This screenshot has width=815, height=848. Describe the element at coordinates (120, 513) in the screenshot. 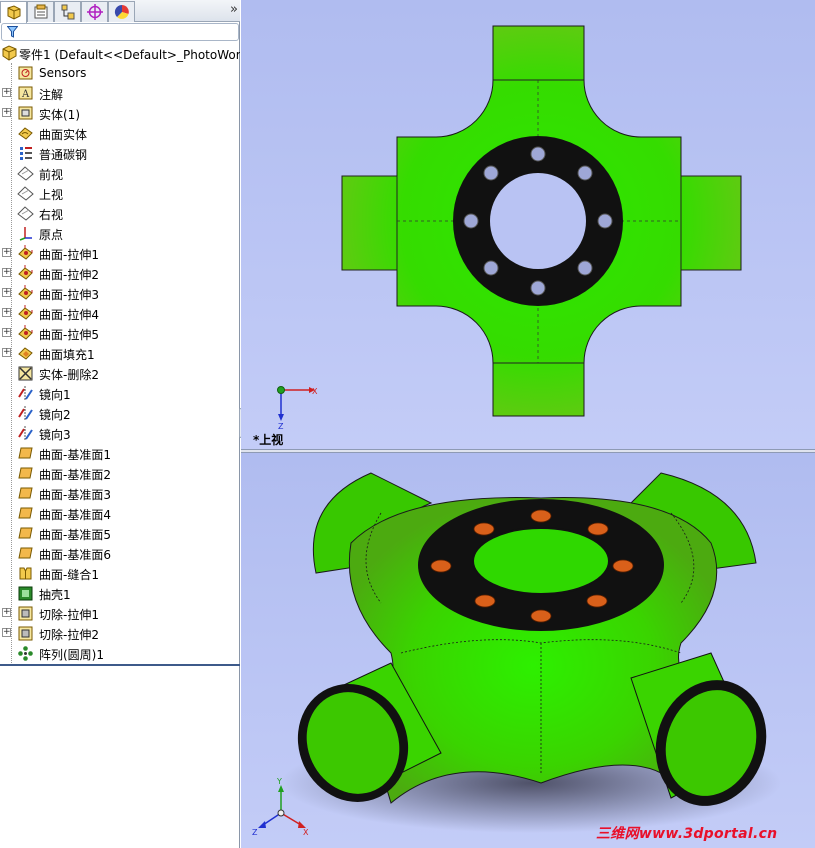

I see `tree-item: 曲面-基准面4` at that location.